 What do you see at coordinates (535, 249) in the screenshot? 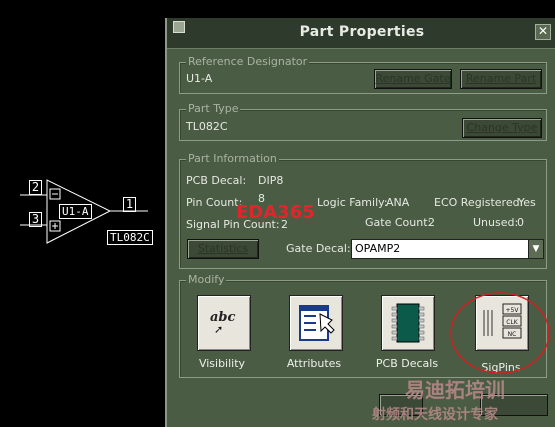
I see `chevron-down-icon: ▼` at bounding box center [535, 249].